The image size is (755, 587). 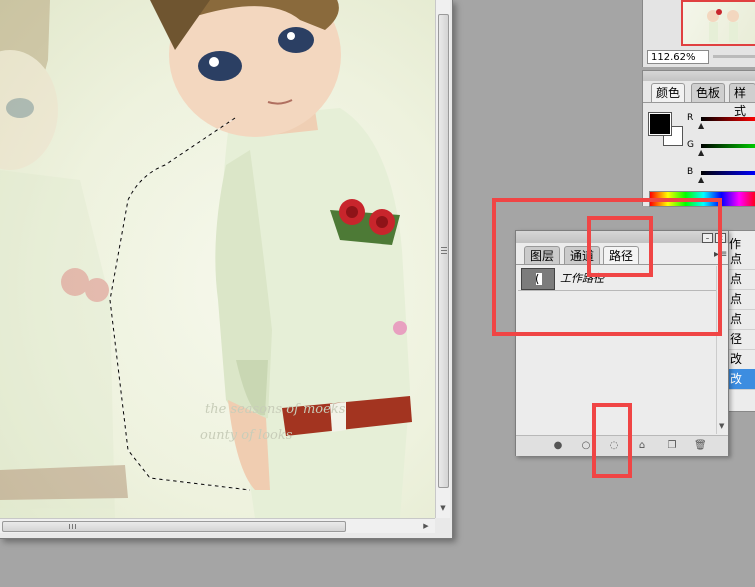 What do you see at coordinates (558, 446) in the screenshot?
I see `fill-path-icon: ●` at bounding box center [558, 446].